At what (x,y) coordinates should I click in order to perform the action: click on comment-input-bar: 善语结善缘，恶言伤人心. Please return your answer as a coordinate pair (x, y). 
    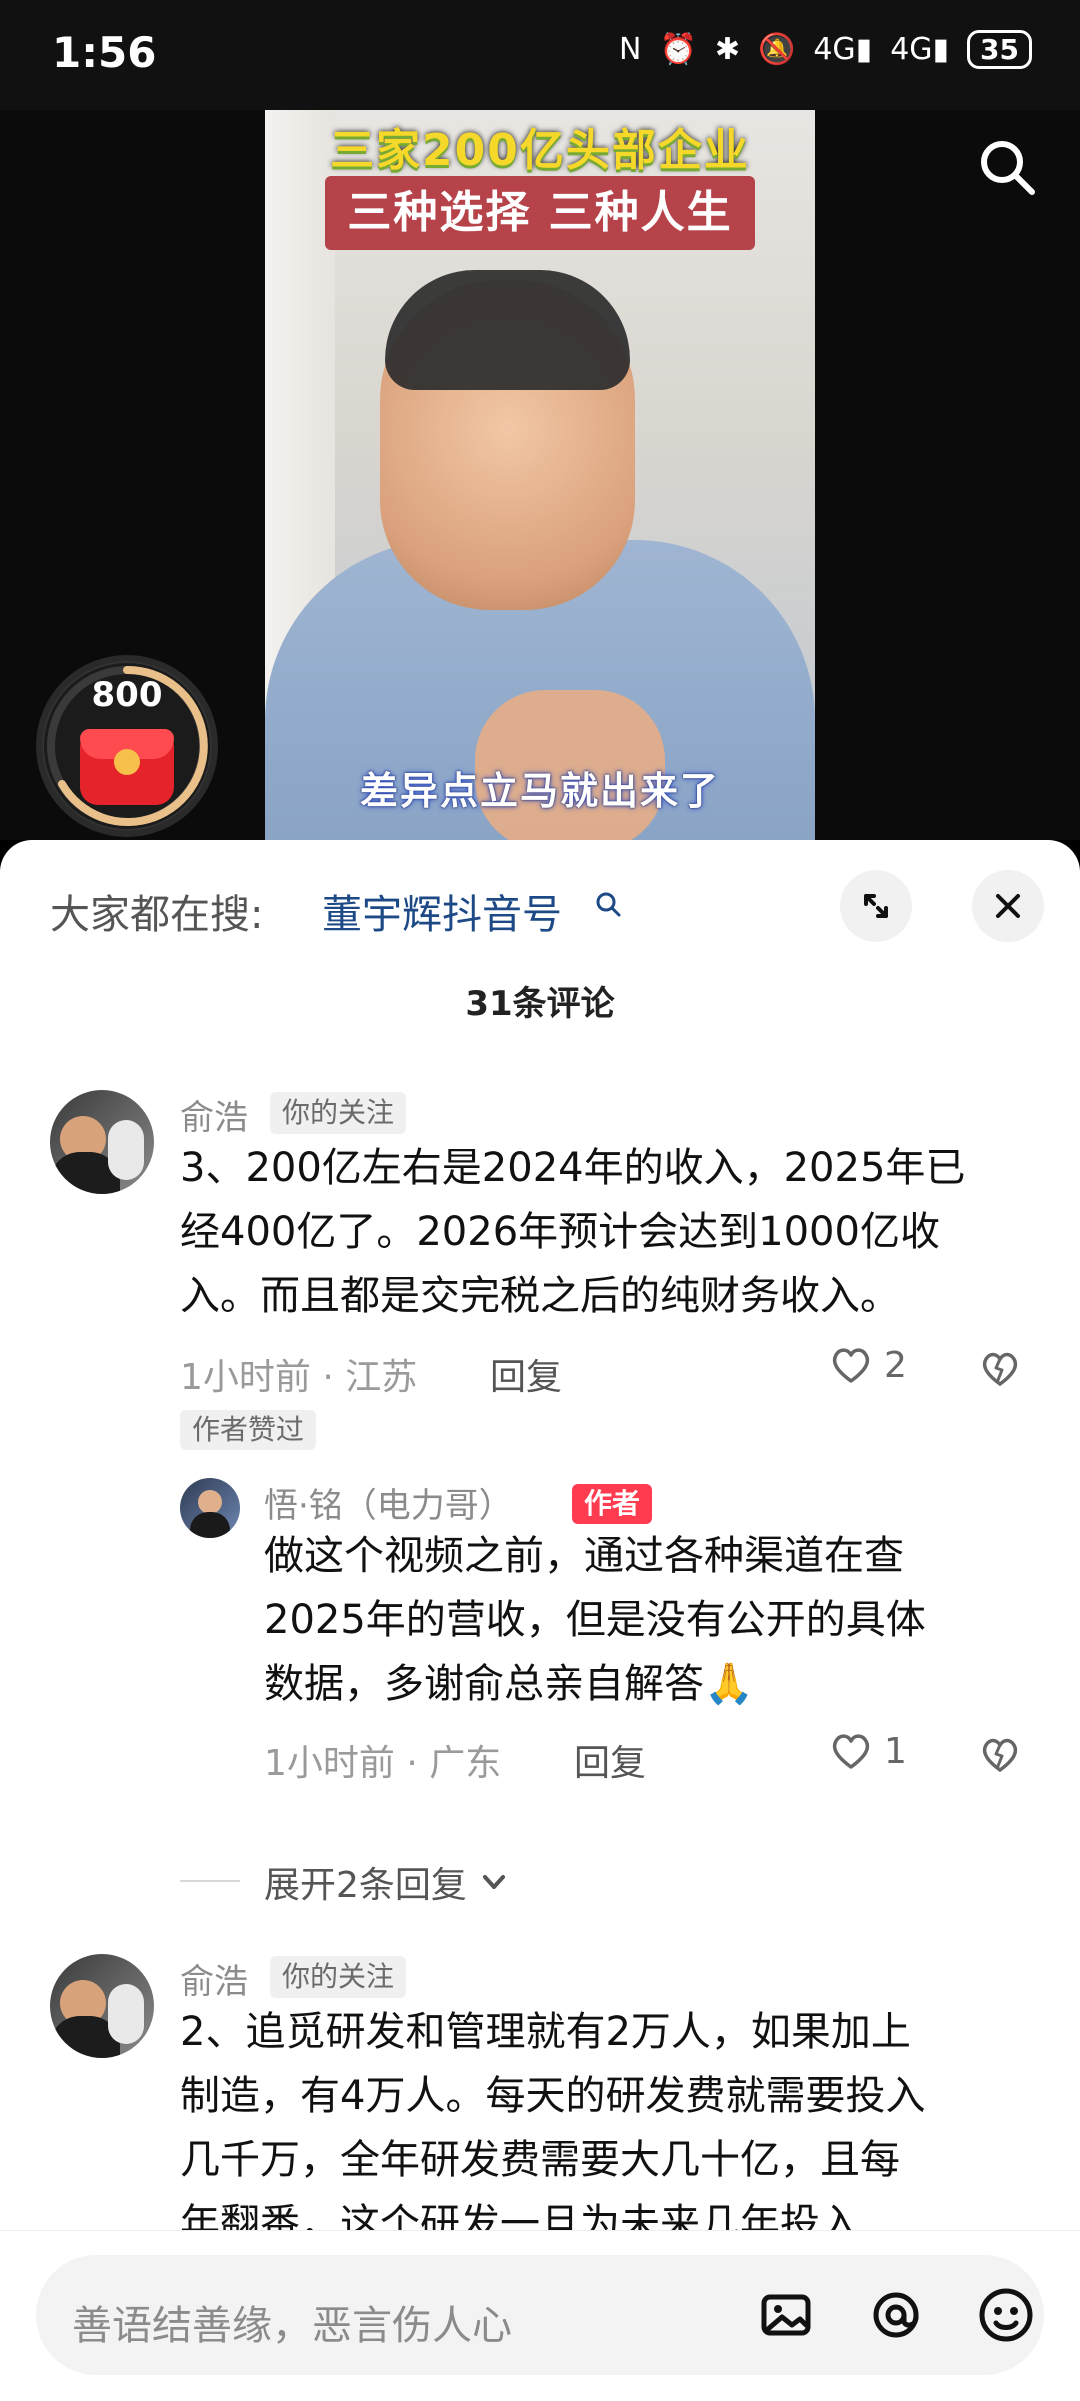
    Looking at the image, I should click on (540, 2315).